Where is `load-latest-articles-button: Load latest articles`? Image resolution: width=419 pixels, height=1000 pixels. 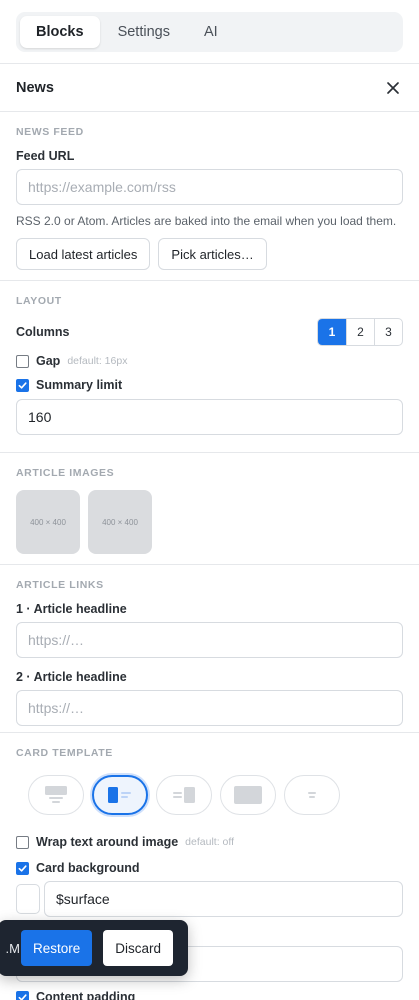
load-latest-articles-button: Load latest articles is located at coordinates (83, 254).